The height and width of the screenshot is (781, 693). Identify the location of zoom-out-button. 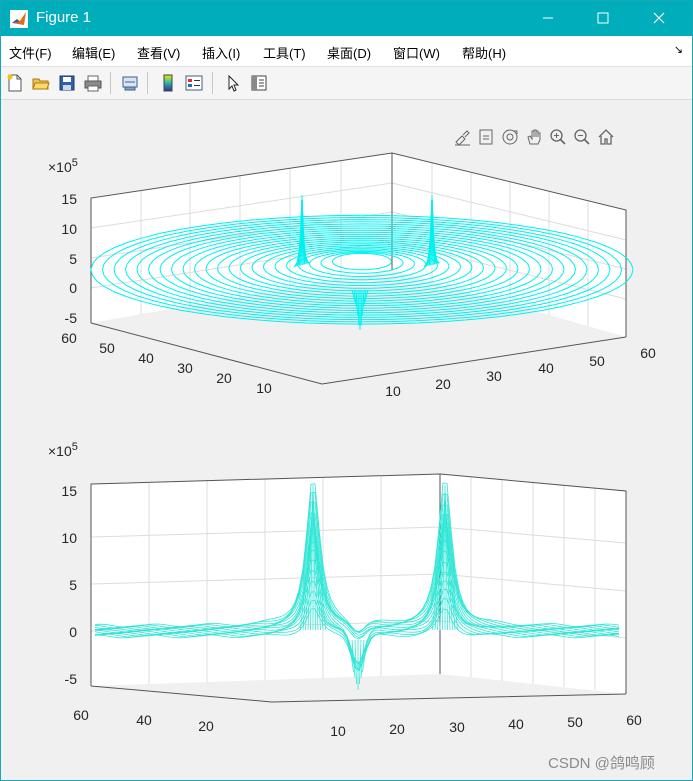
(582, 137).